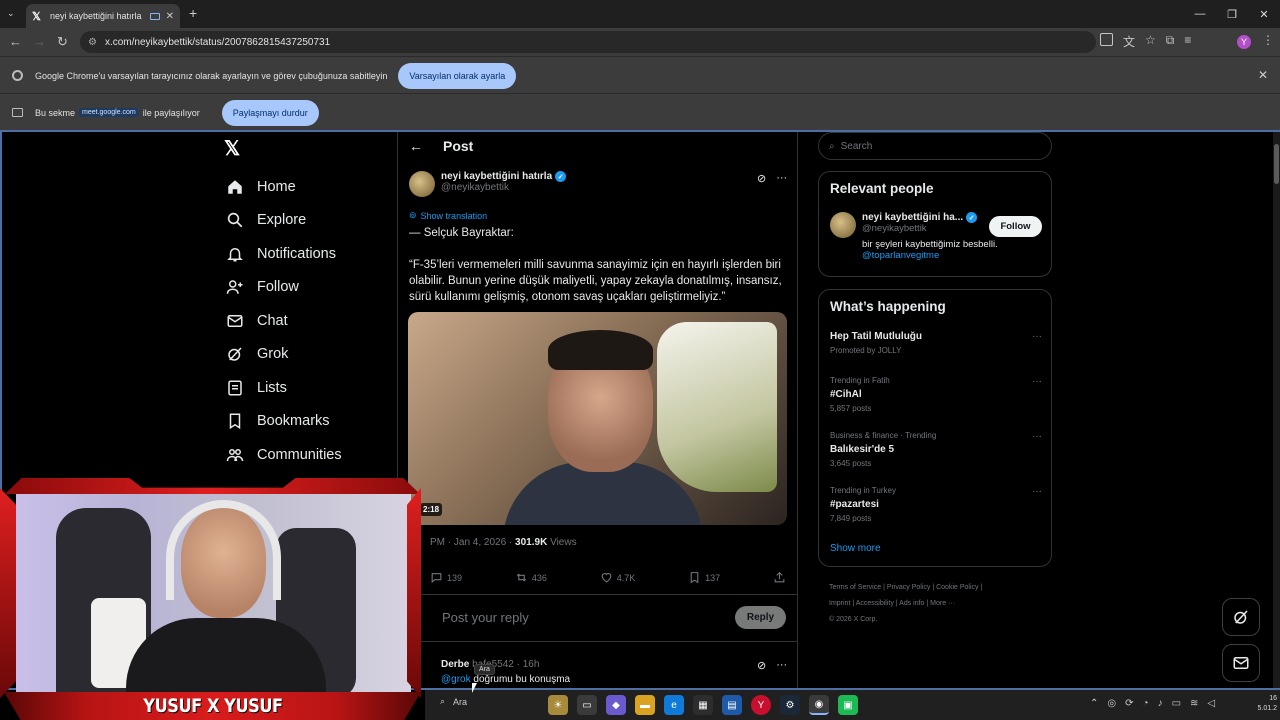 This screenshot has height=720, width=1280. I want to click on wifi-icon: ≋, so click(1194, 703).